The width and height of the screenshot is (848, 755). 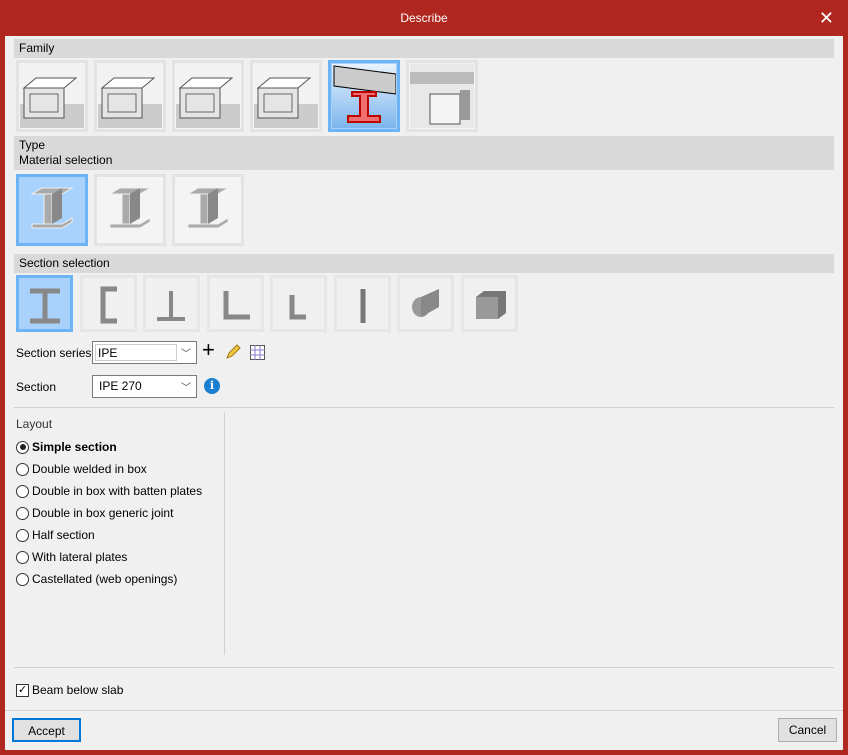 I want to click on layout-option: Castellated (web openings), so click(x=96, y=579).